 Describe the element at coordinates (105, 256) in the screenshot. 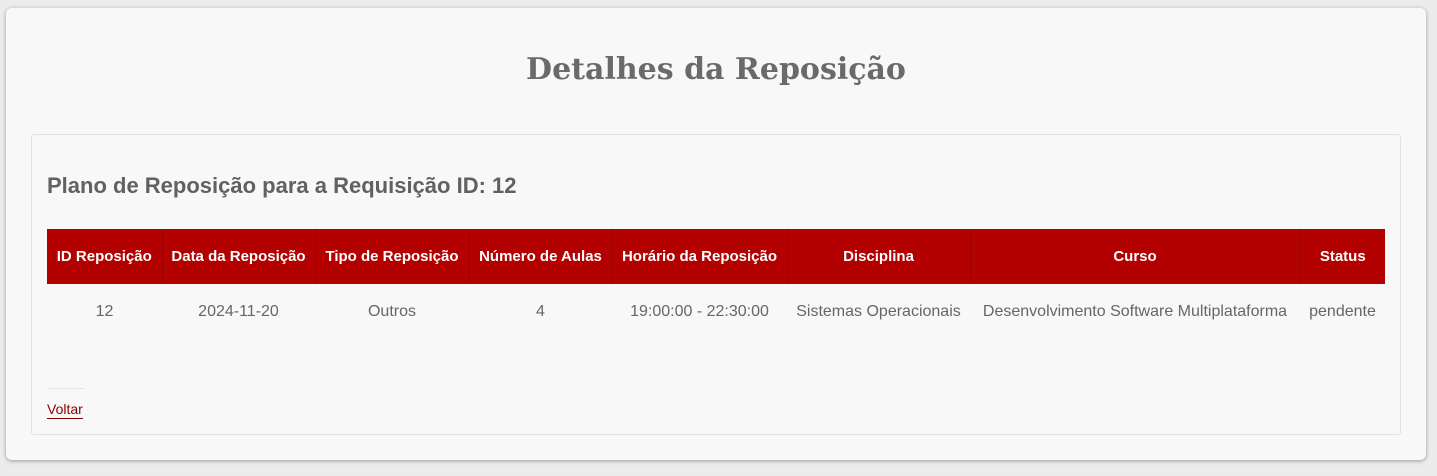

I see `column-header-id: ID Reposição` at that location.